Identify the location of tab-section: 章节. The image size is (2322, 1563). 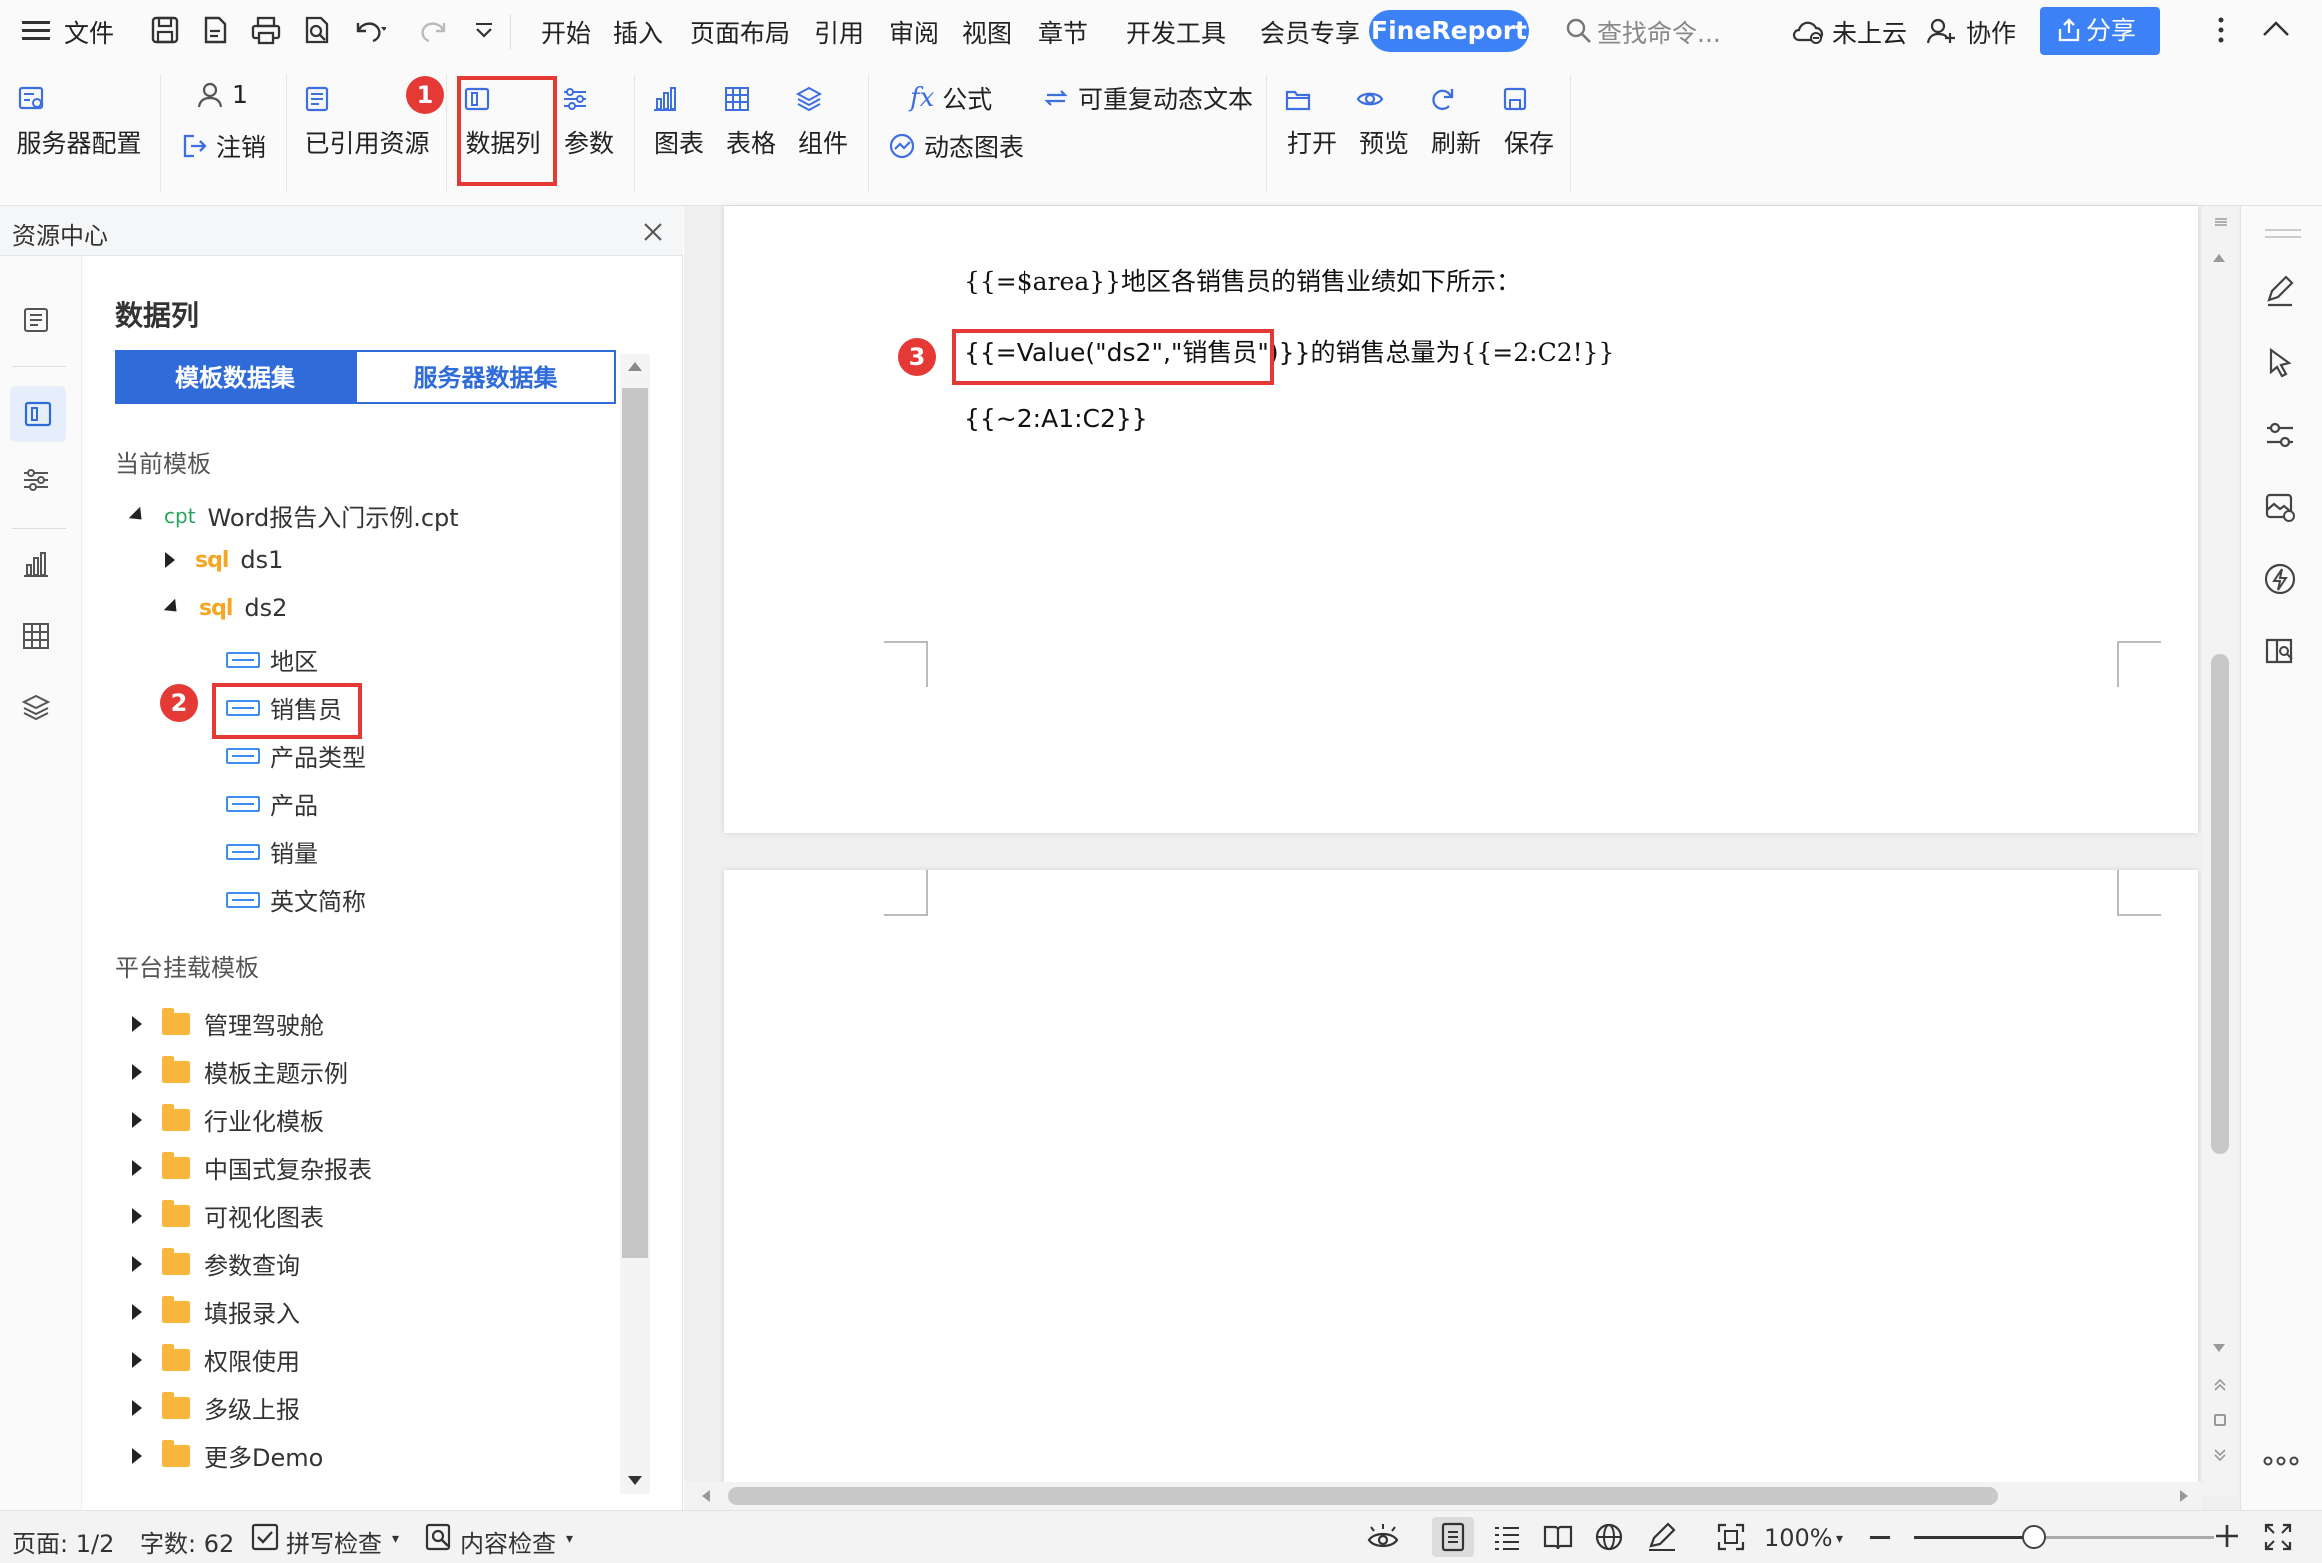
(1063, 32).